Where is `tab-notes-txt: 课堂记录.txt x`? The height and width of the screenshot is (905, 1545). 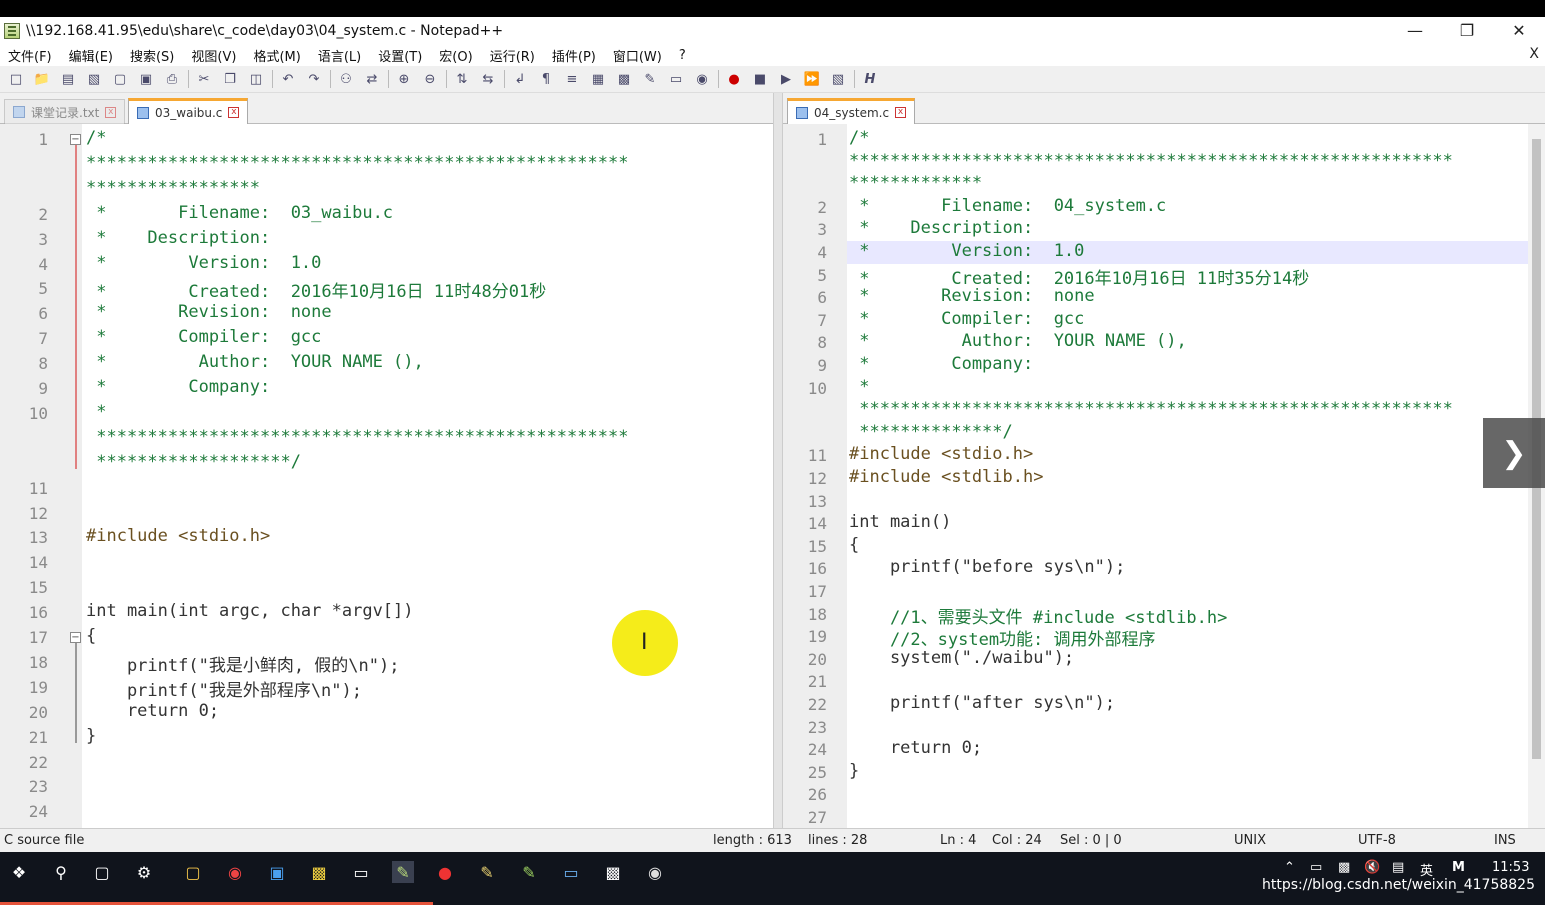
tab-notes-txt: 课堂记录.txt x is located at coordinates (65, 111).